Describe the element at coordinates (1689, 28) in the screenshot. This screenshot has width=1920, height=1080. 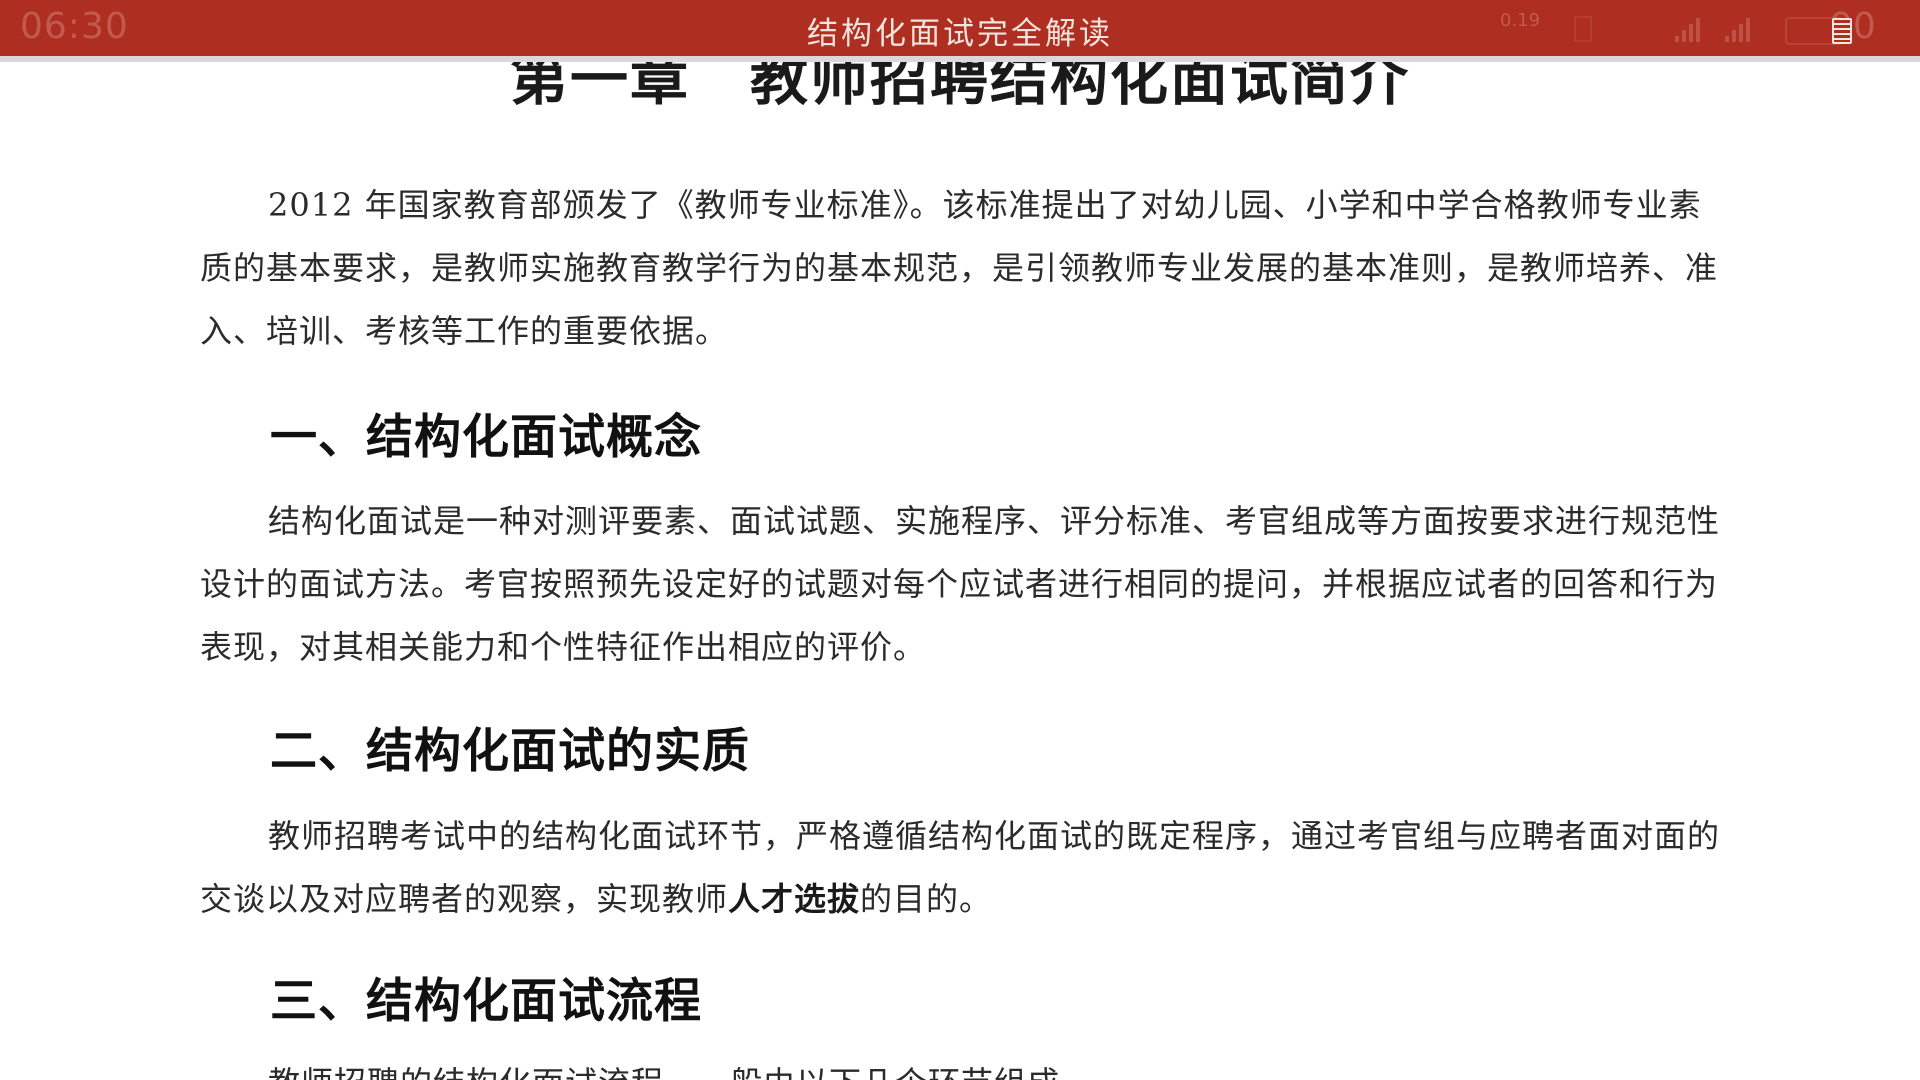
I see `signal-icon` at that location.